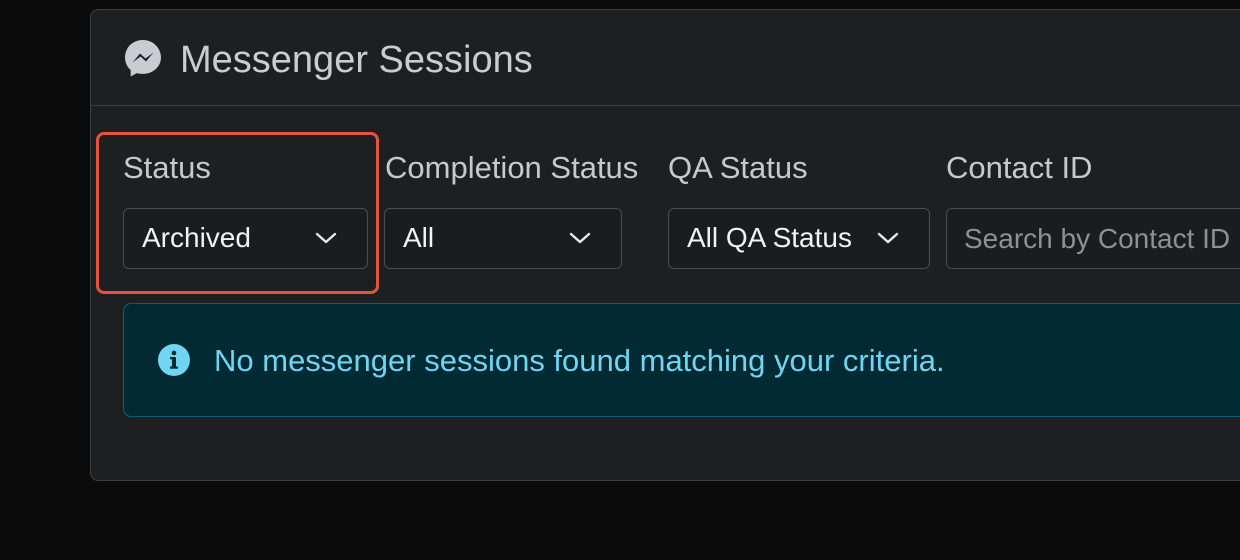 The height and width of the screenshot is (560, 1240). Describe the element at coordinates (167, 167) in the screenshot. I see `status-label: Status` at that location.